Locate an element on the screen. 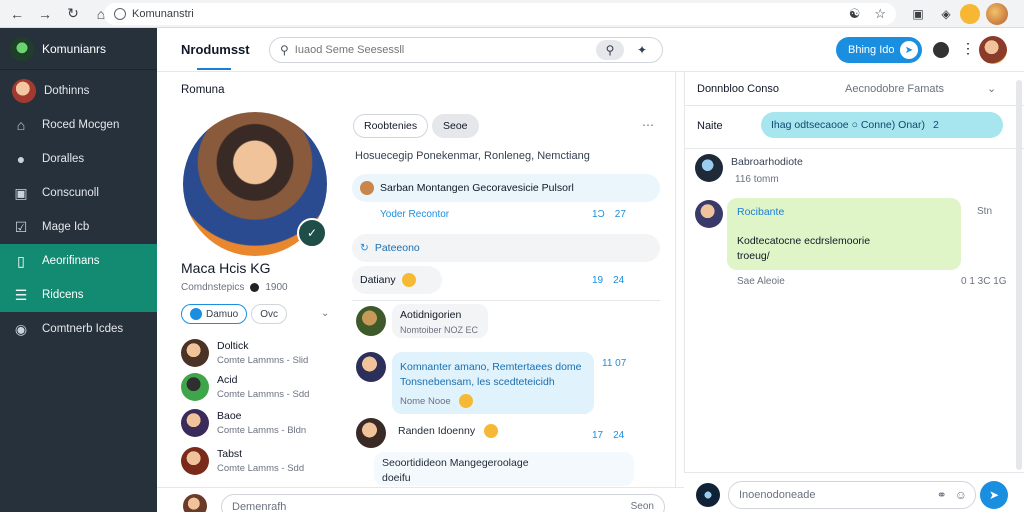 This screenshot has height=512, width=1024. address-bar: Komunanstri ☯ ☆ is located at coordinates (500, 14).